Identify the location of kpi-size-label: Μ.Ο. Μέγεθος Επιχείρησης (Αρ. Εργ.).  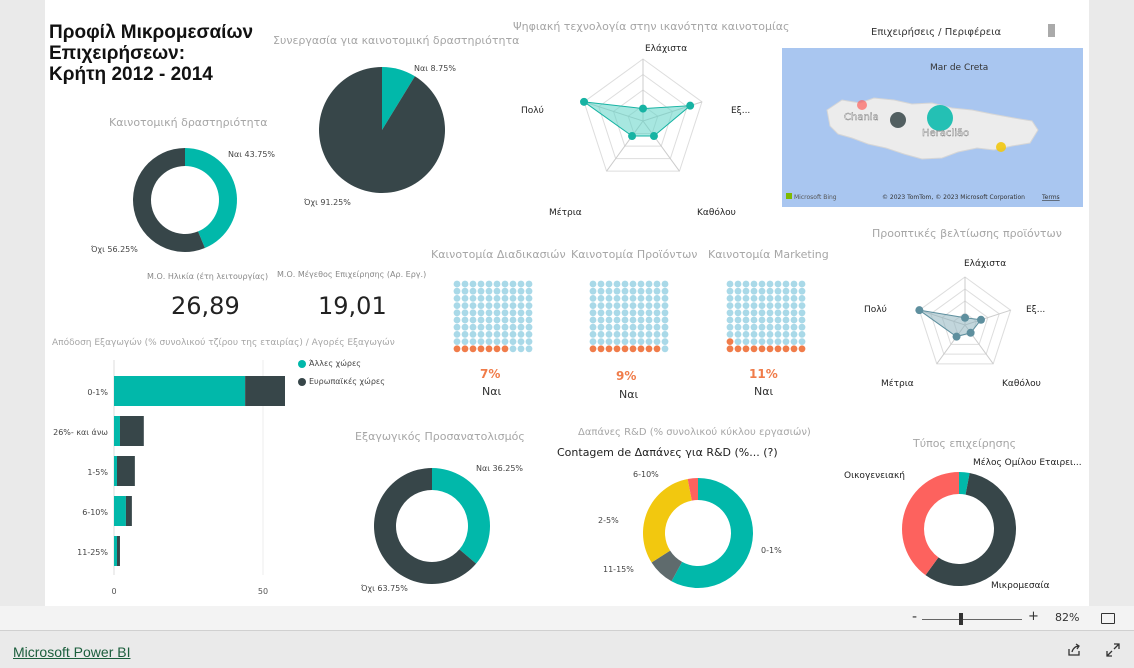
(352, 274).